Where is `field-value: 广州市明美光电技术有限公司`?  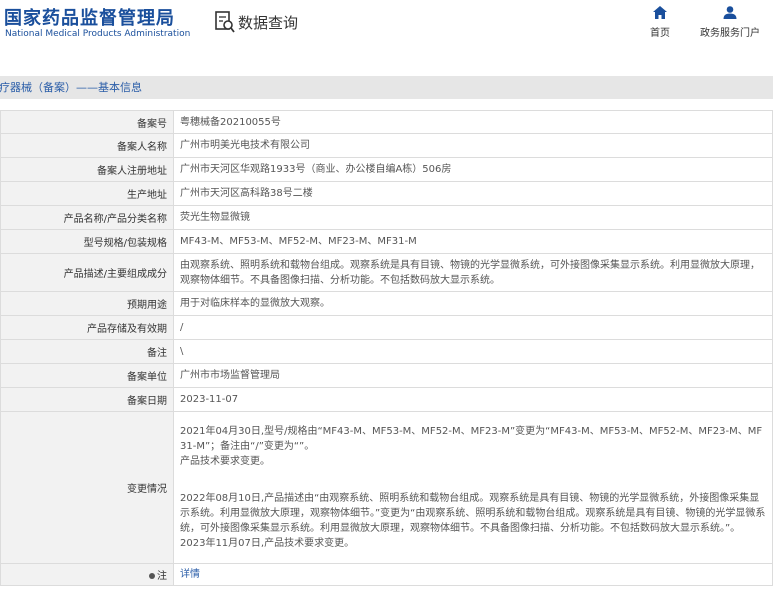 field-value: 广州市明美光电技术有限公司 is located at coordinates (473, 145).